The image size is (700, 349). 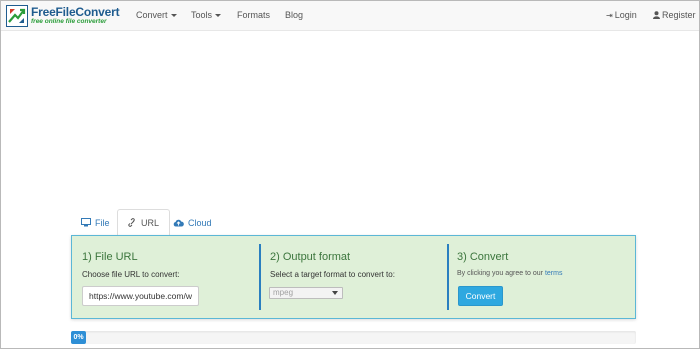 I want to click on user-icon, so click(x=656, y=15).